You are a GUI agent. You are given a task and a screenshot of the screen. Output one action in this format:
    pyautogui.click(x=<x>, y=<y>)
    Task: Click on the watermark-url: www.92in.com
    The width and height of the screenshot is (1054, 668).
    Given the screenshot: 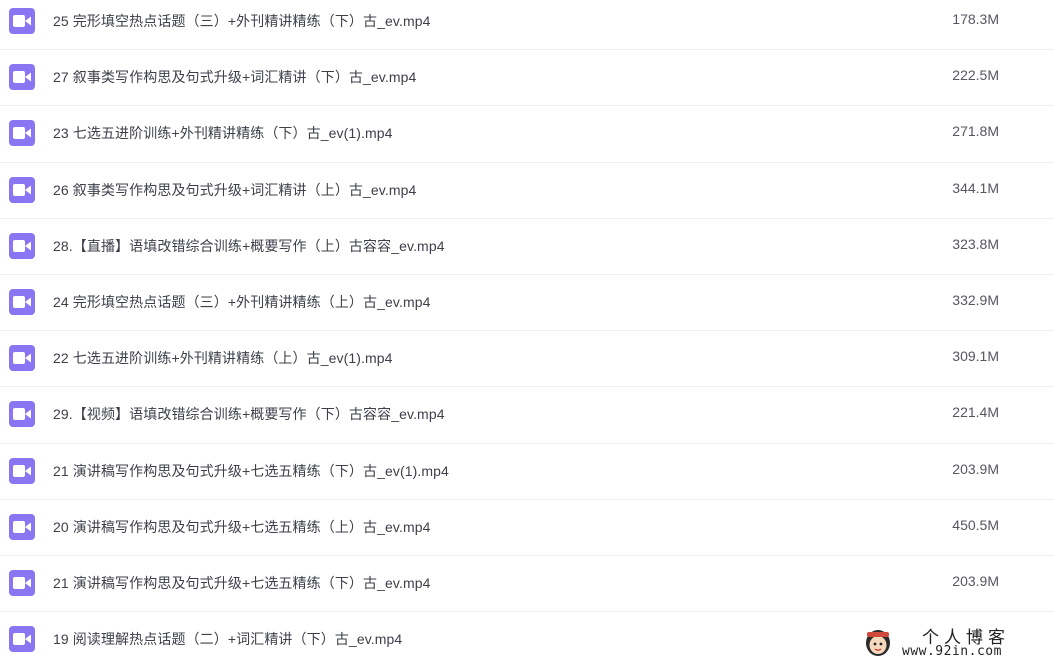 What is the action you would take?
    pyautogui.click(x=952, y=651)
    